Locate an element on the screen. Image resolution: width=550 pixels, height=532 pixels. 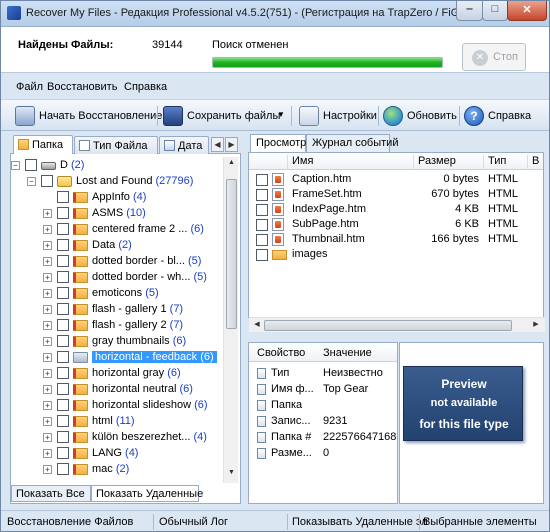
scroll-left-icon: ◀ is located at coordinates (257, 325).